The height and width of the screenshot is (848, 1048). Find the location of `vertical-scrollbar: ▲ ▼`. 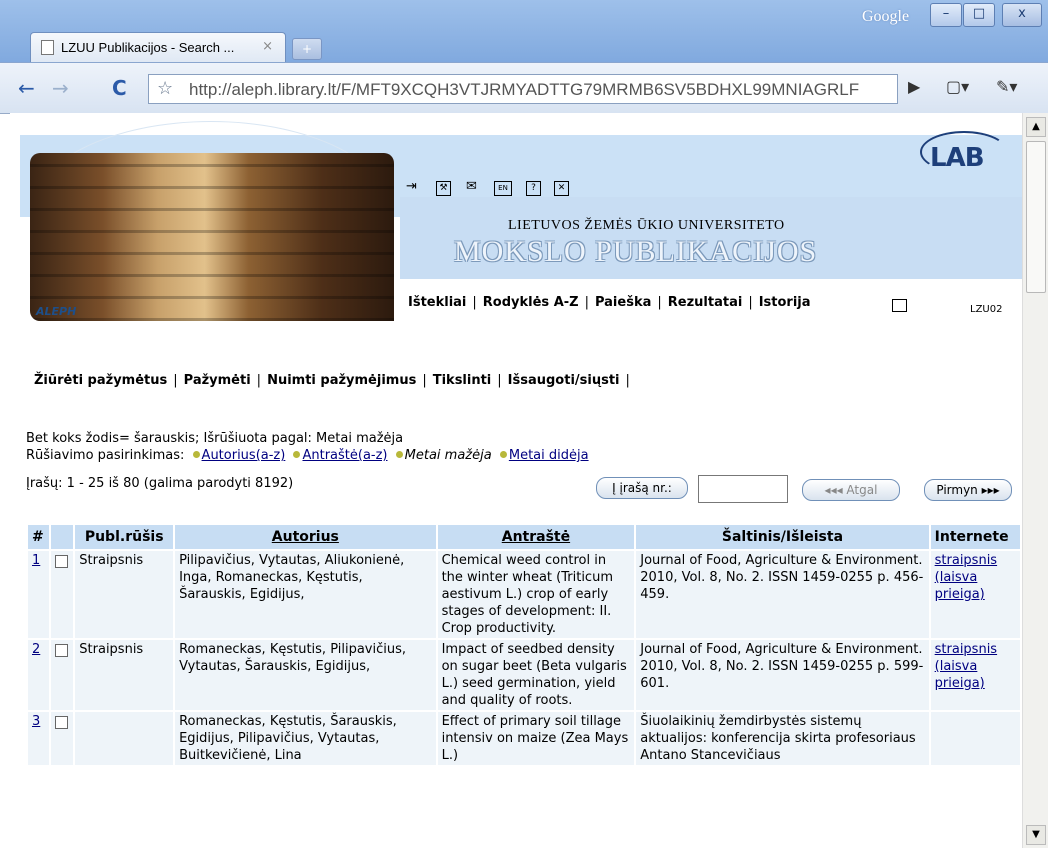

vertical-scrollbar: ▲ ▼ is located at coordinates (1035, 480).